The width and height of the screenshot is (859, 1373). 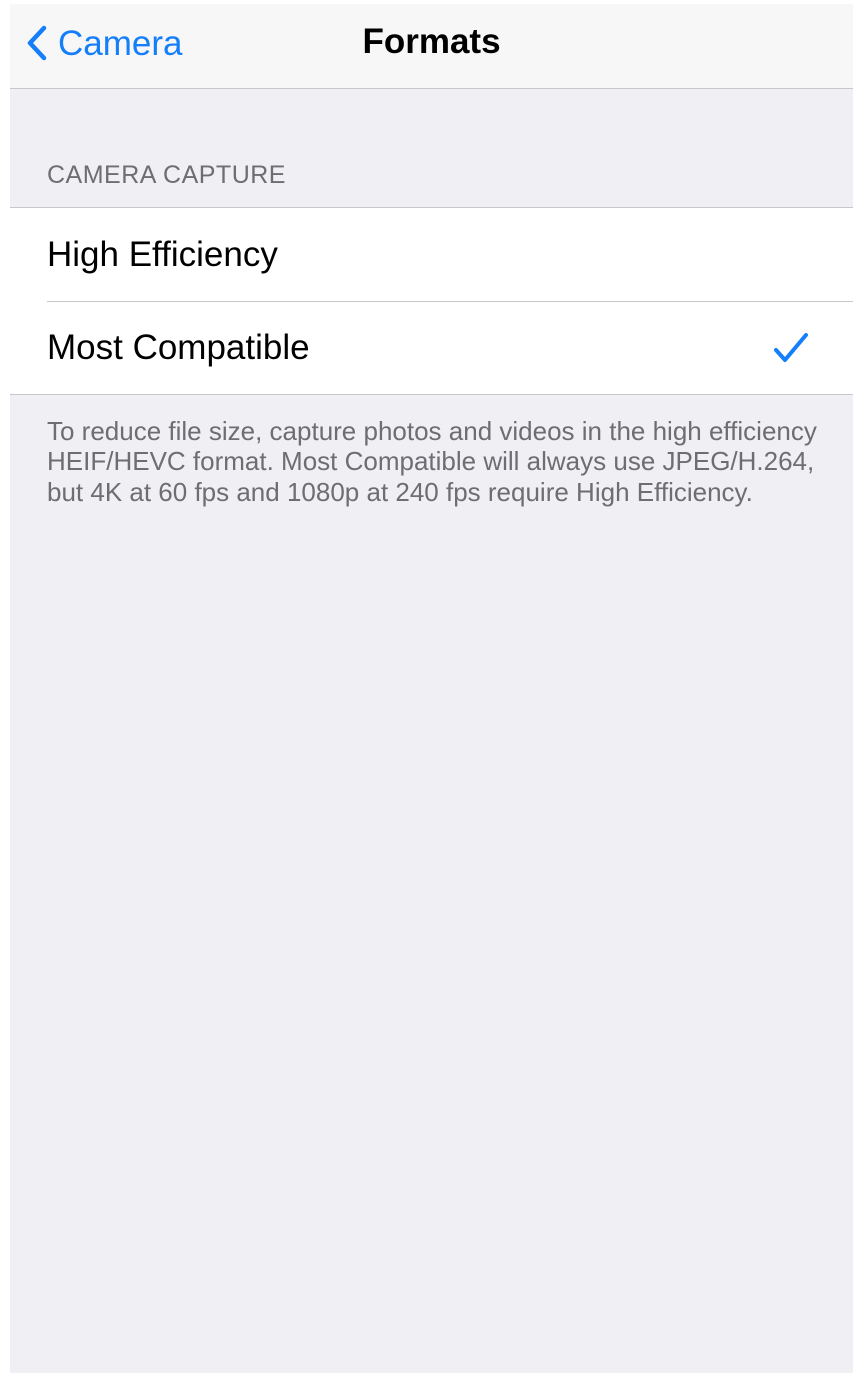 I want to click on back-button: Camera, so click(x=104, y=43).